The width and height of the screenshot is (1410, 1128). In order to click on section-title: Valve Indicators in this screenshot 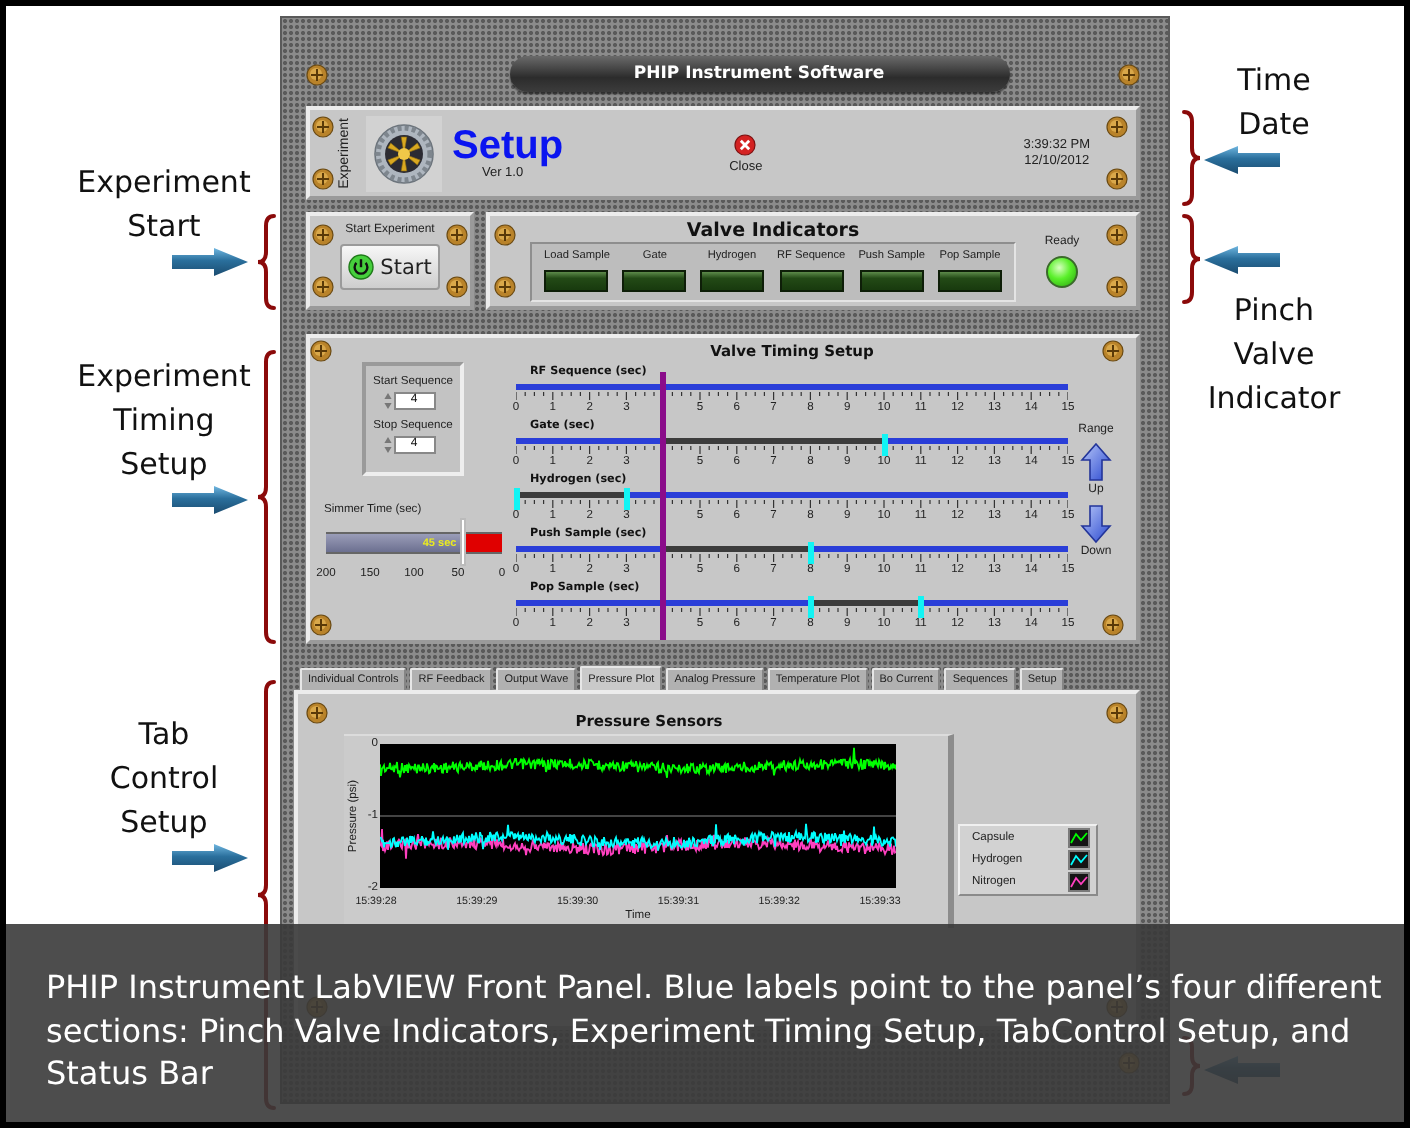, I will do `click(773, 231)`.